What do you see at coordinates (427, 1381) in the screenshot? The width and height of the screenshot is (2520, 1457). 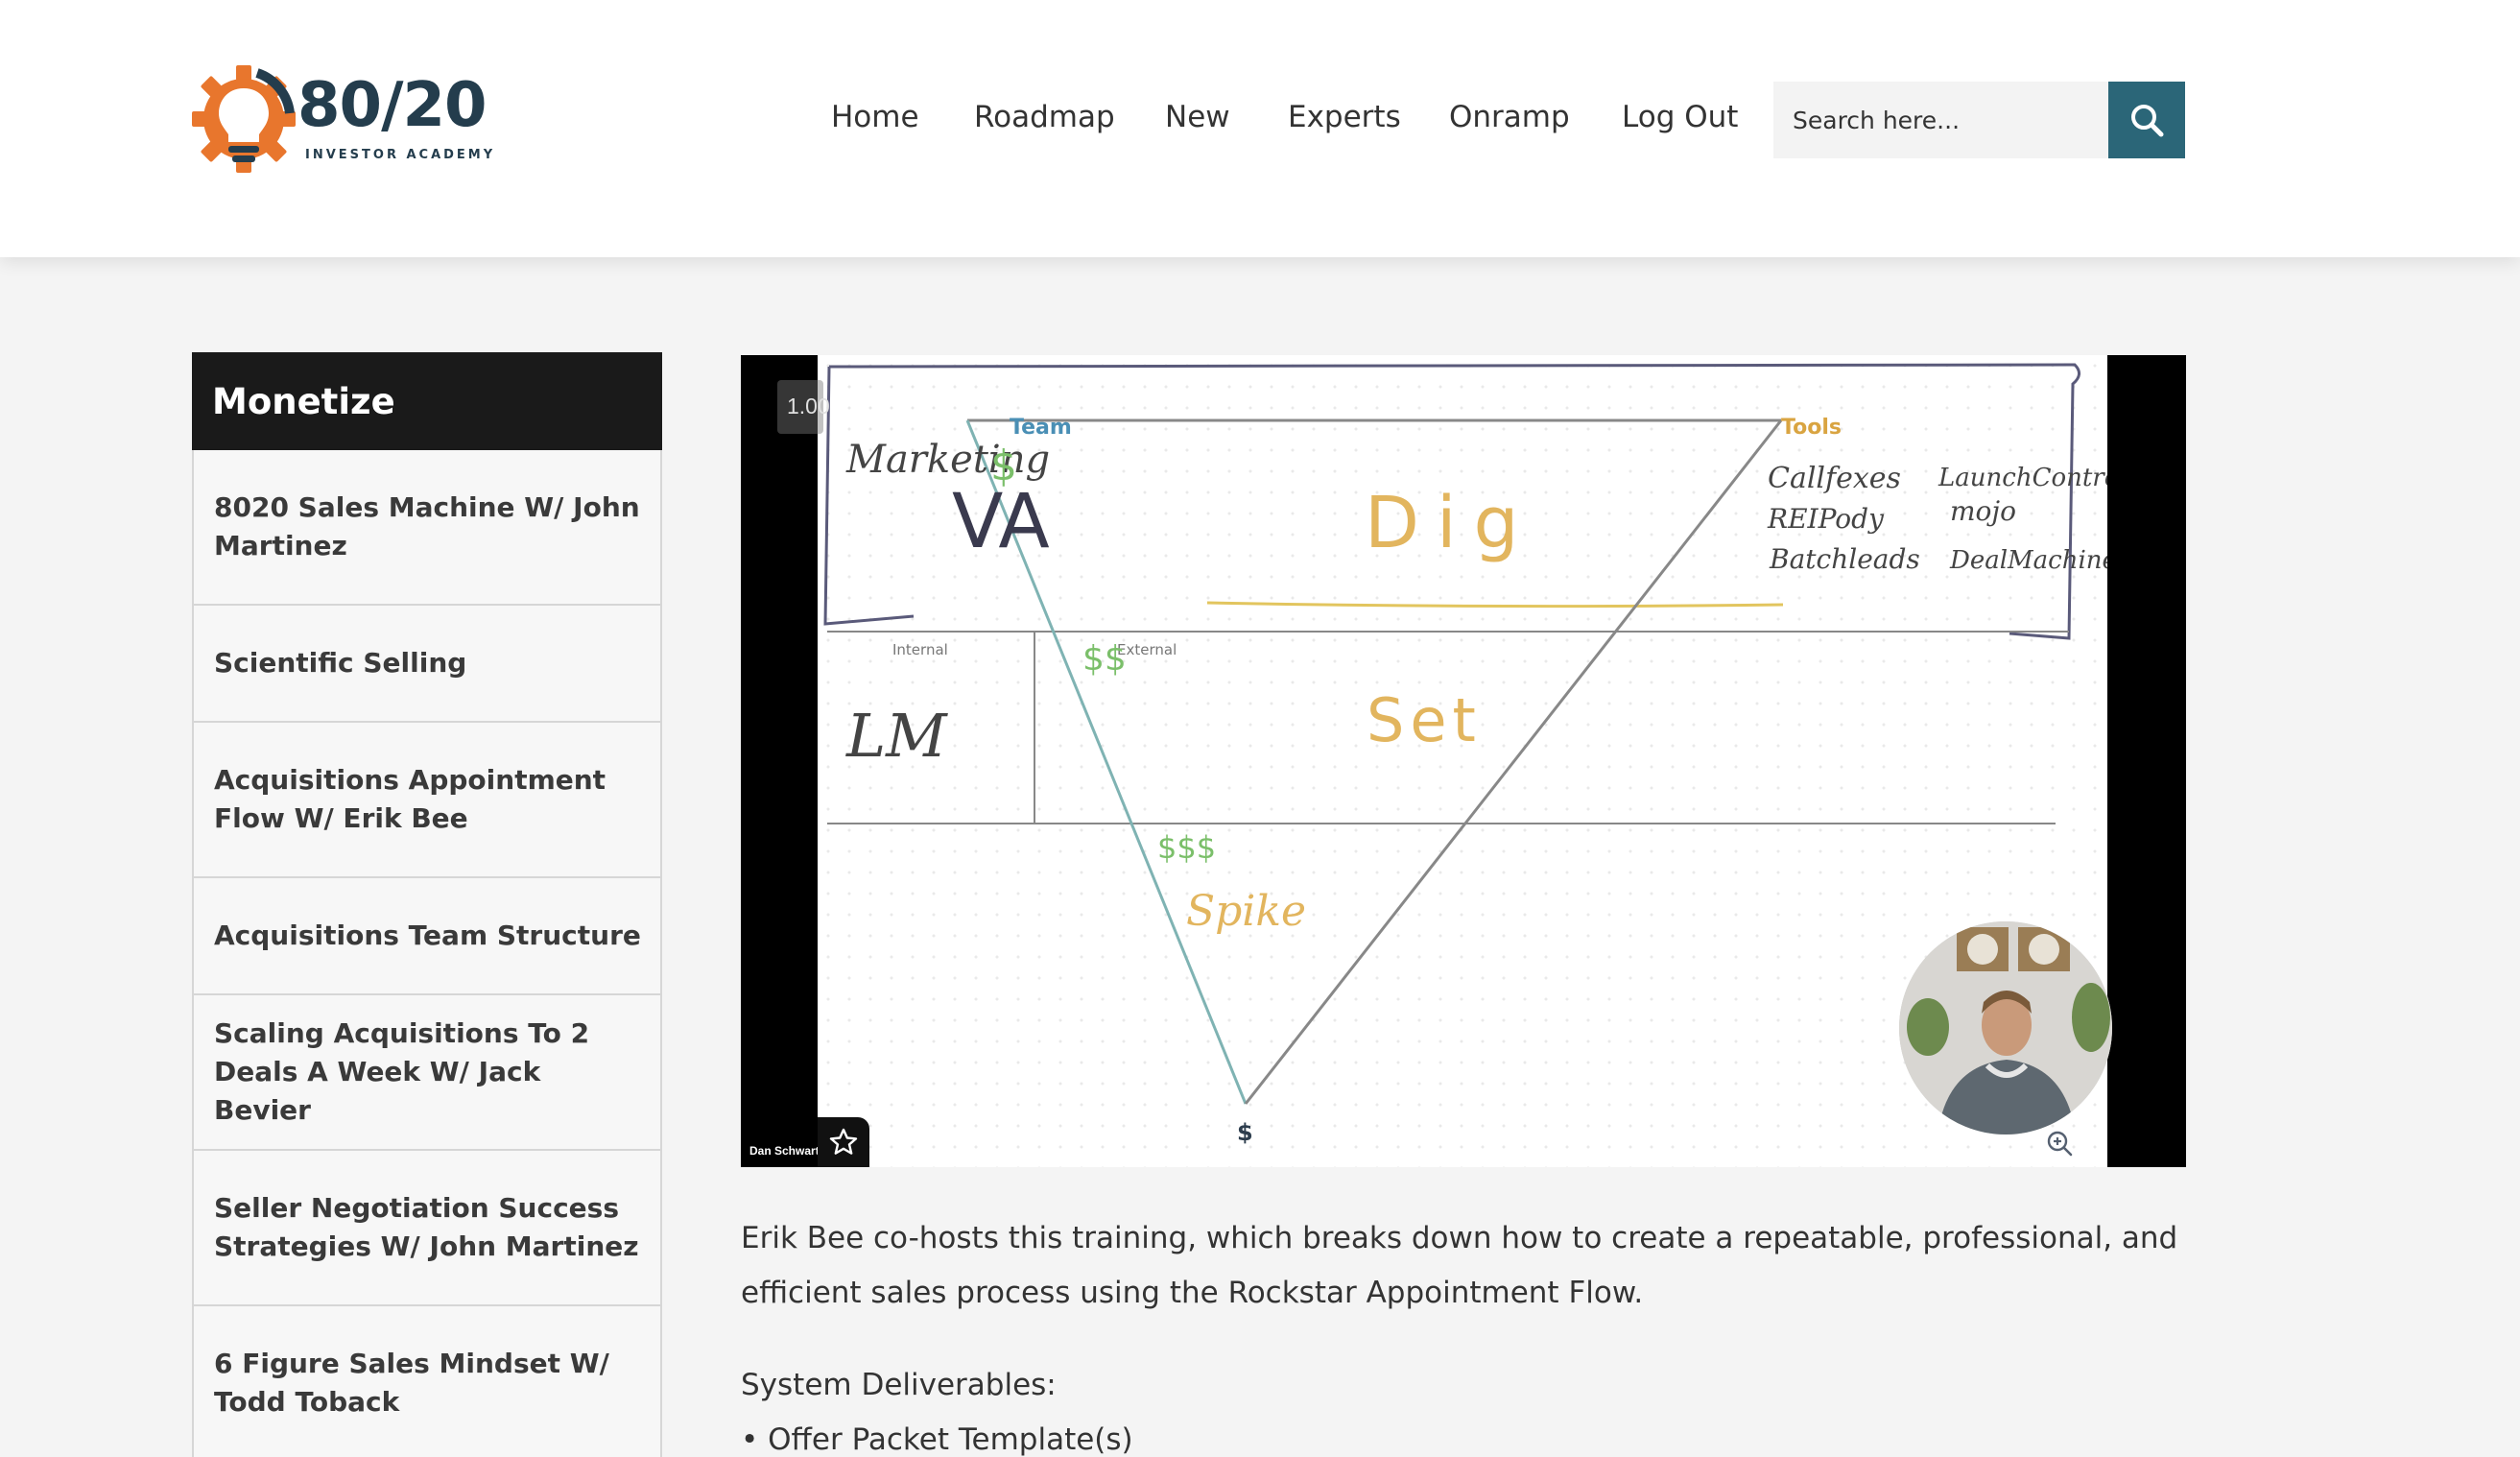 I see `sidebar-item-sales-mindset: 6 Figure Sales Mindset W/ Todd Toback` at bounding box center [427, 1381].